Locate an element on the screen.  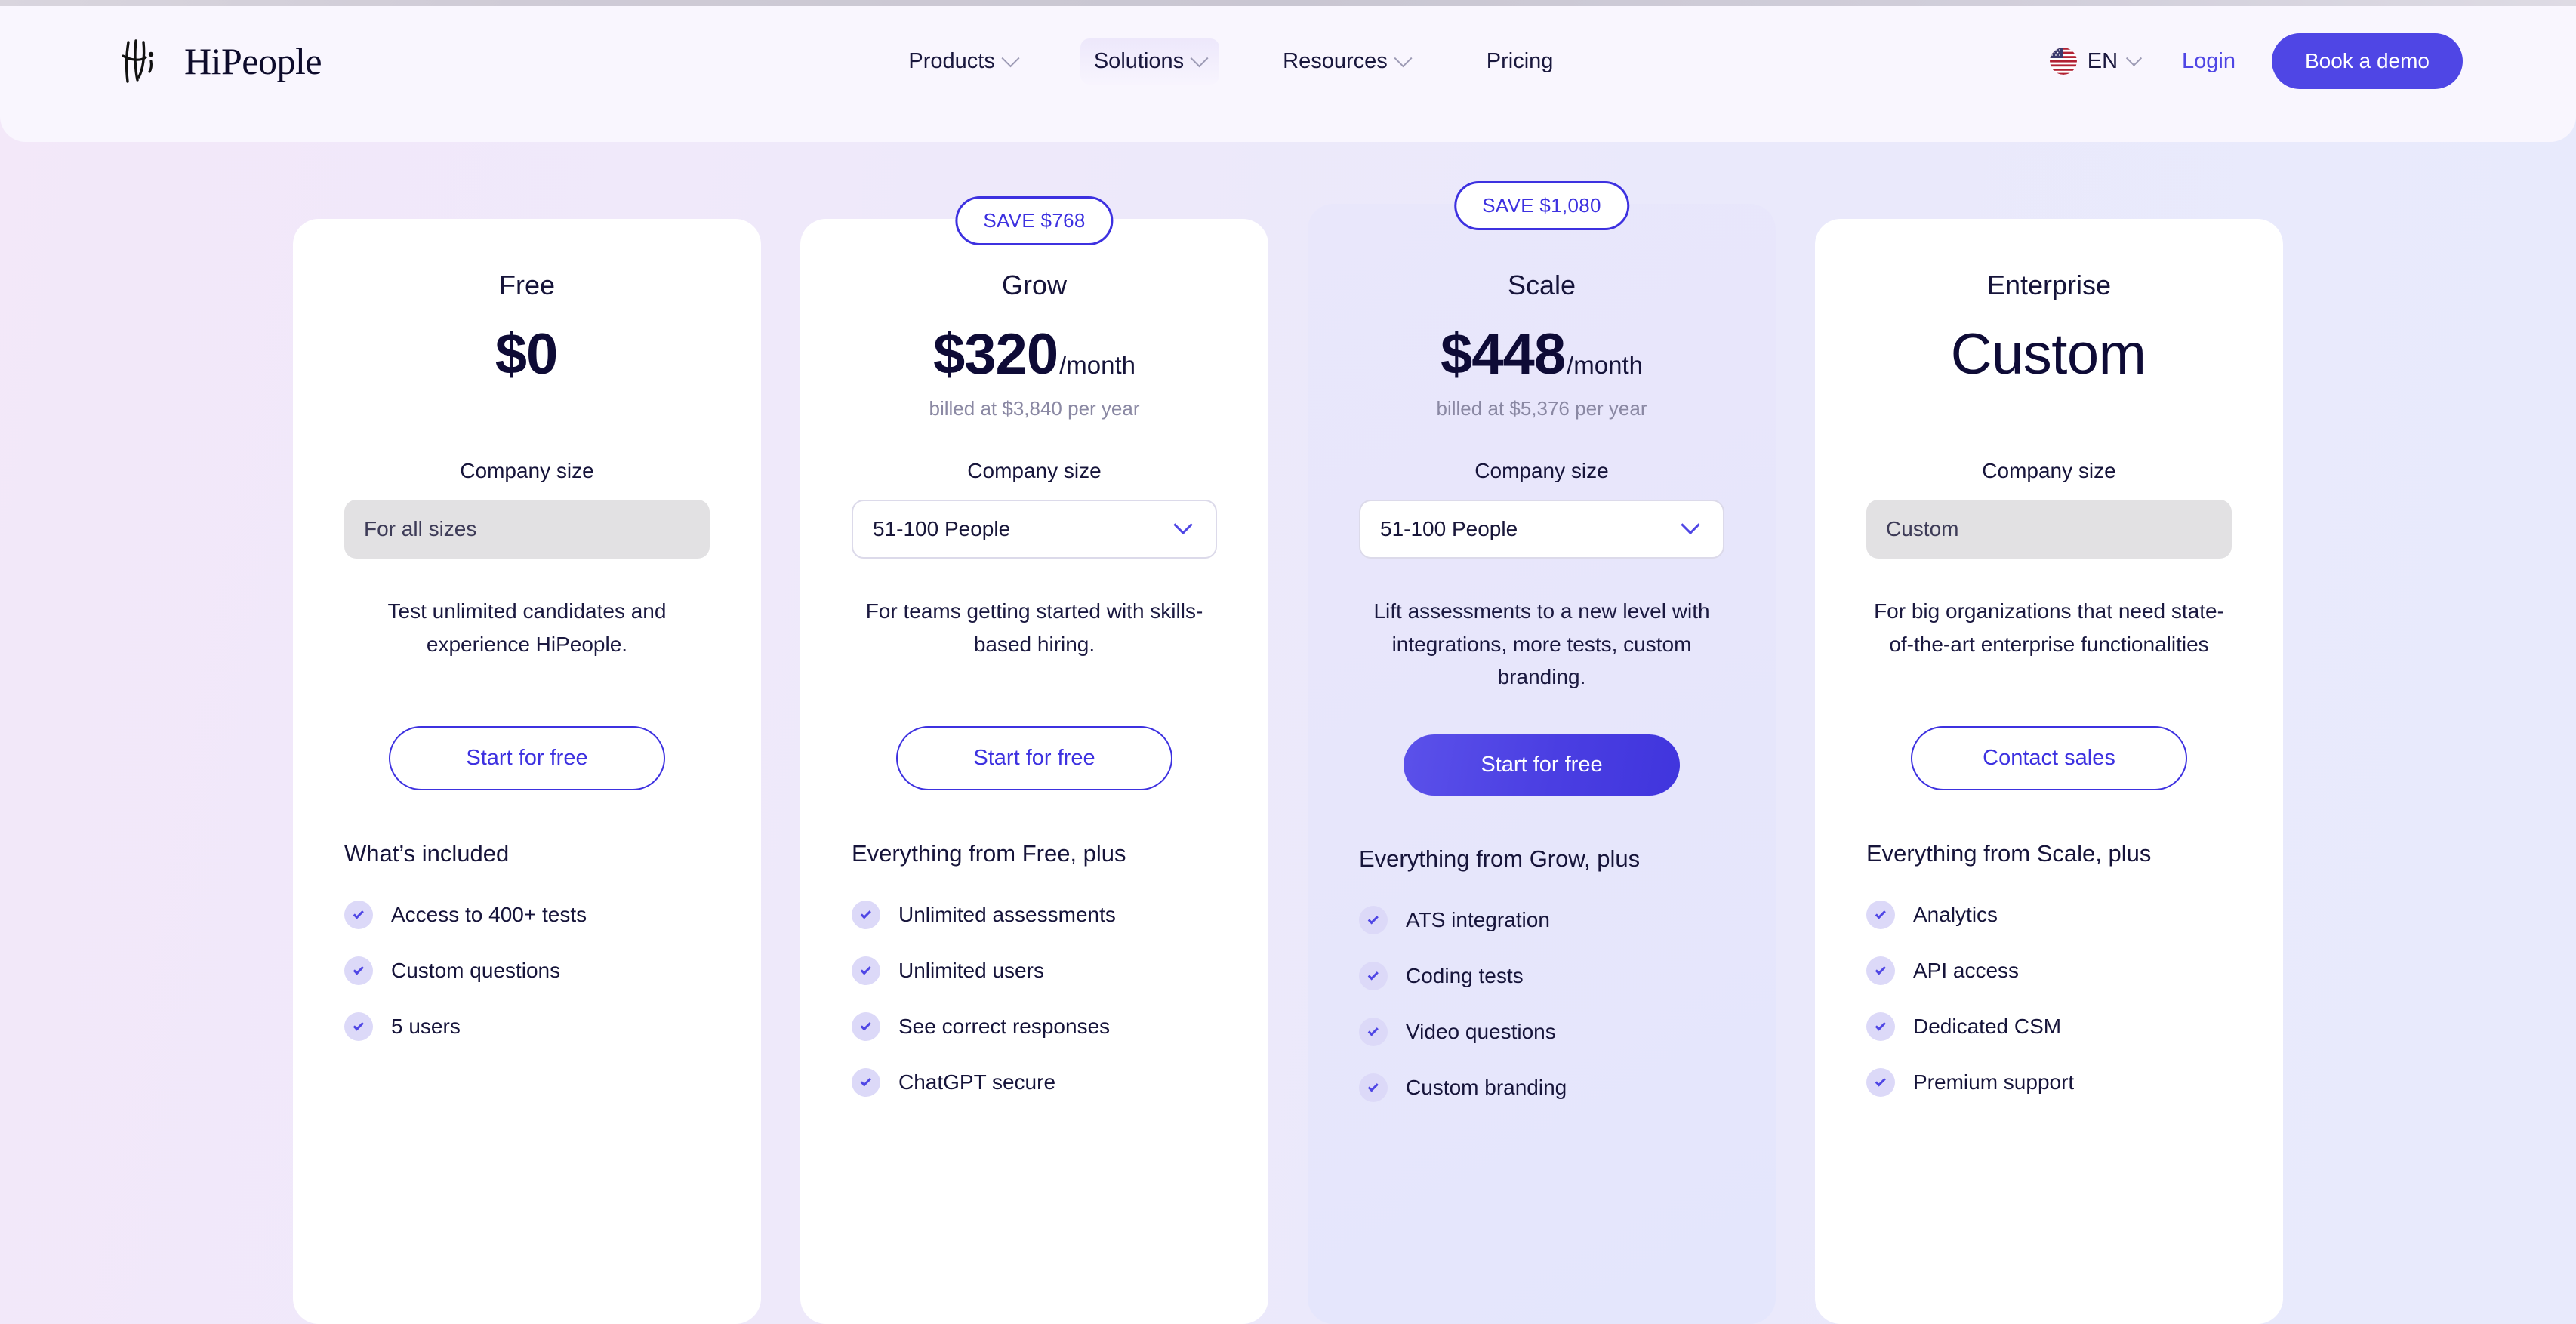
logo-text: HiPeople is located at coordinates (253, 61).